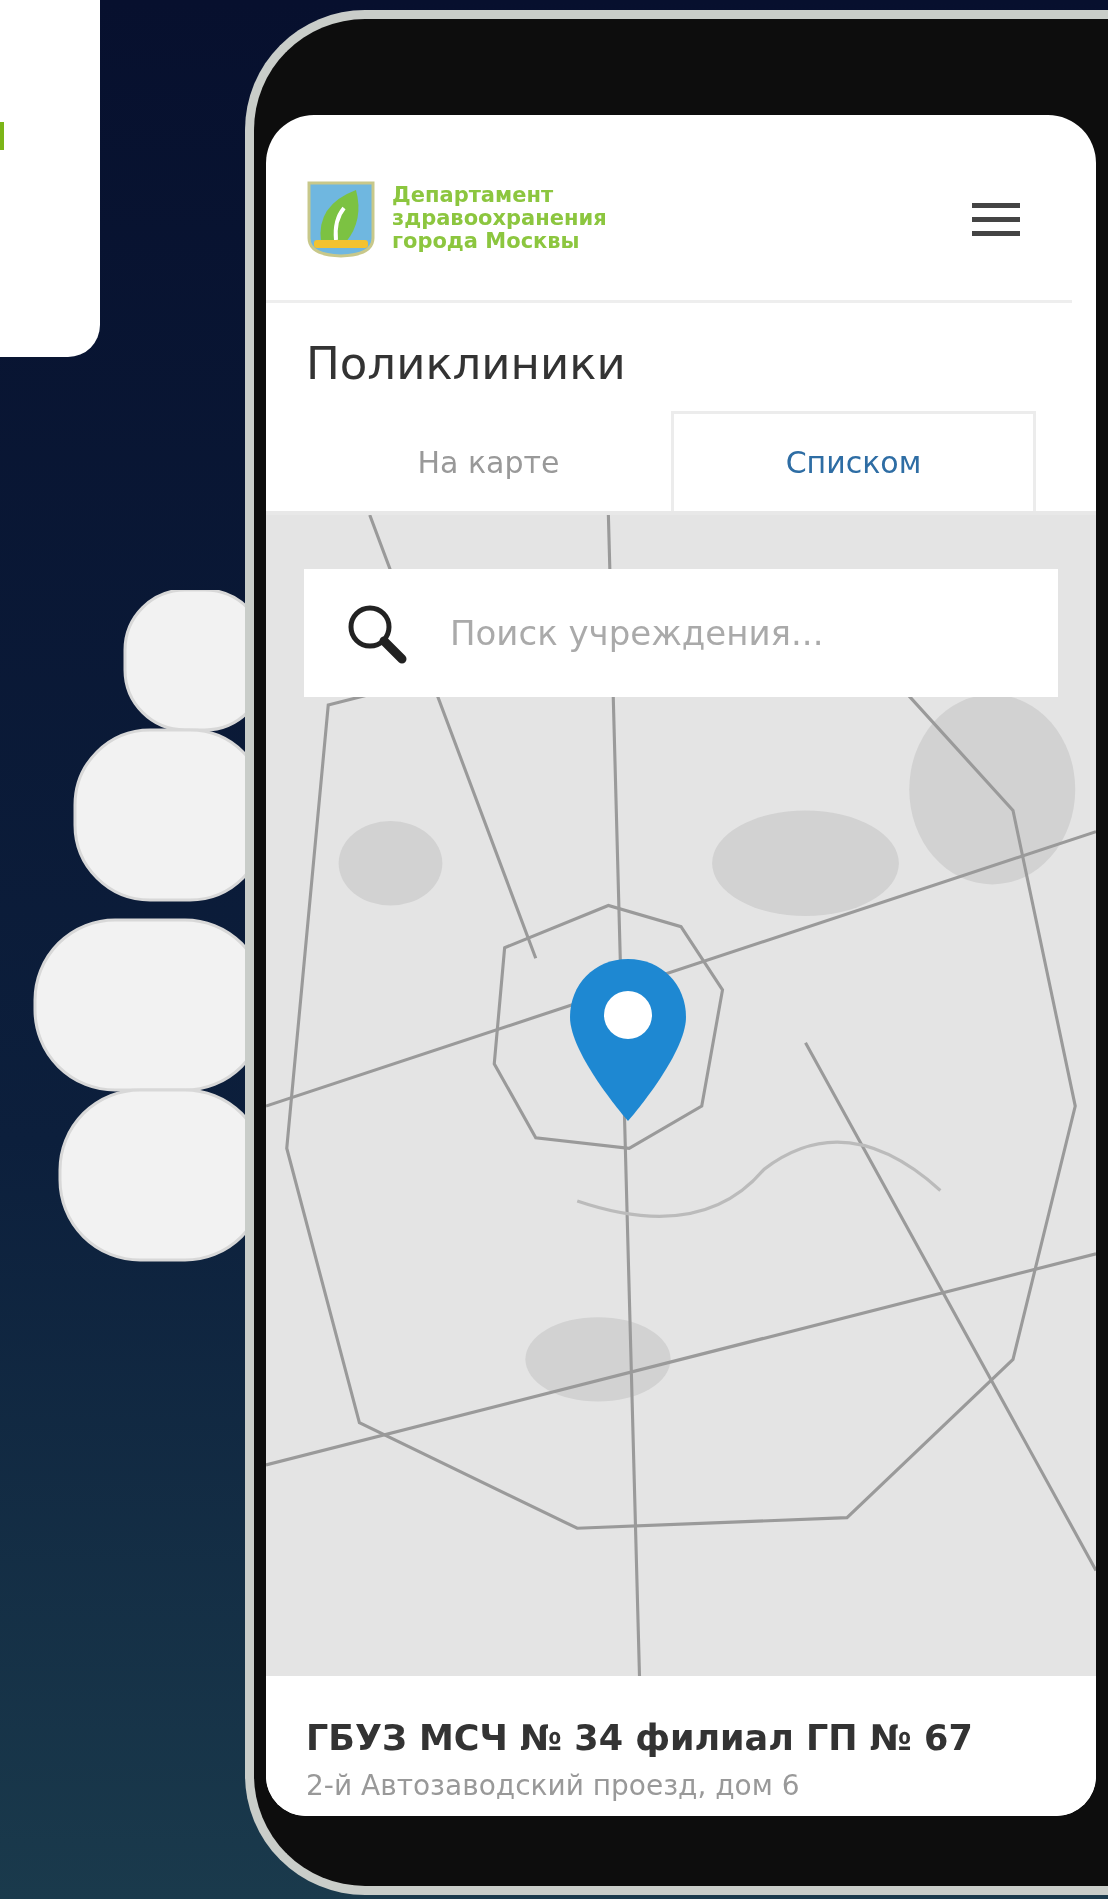 The image size is (1108, 1899). Describe the element at coordinates (681, 1738) in the screenshot. I see `clinic-name: ГБУЗ МСЧ № 34 филиал ГП № 67` at that location.